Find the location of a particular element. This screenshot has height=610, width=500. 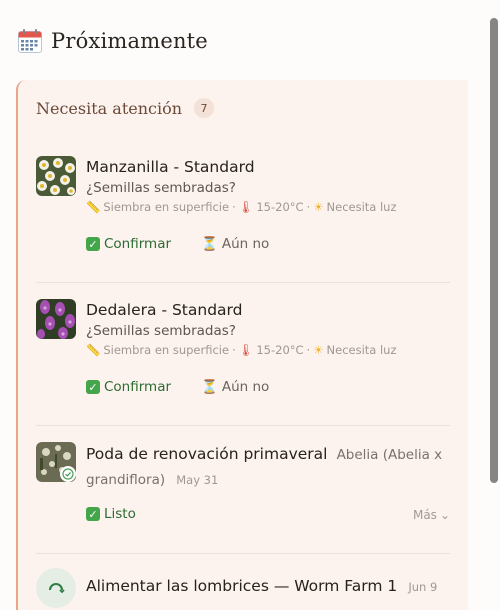

panel-header: Necesita atención 7 is located at coordinates (125, 108).